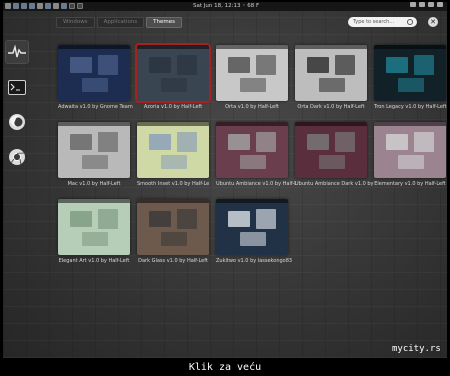 The width and height of the screenshot is (450, 376). Describe the element at coordinates (17, 157) in the screenshot. I see `dock-item-chrome` at that location.